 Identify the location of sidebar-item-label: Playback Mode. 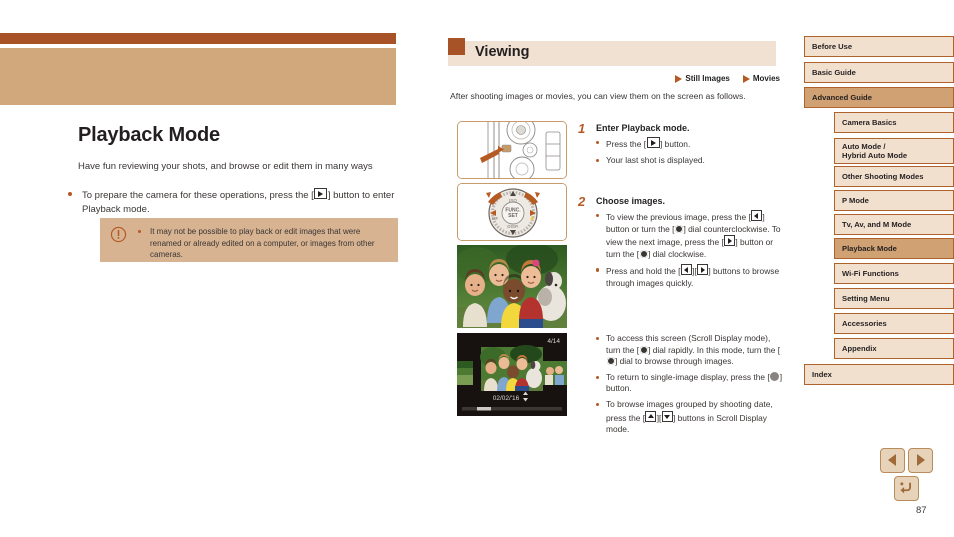
(869, 248).